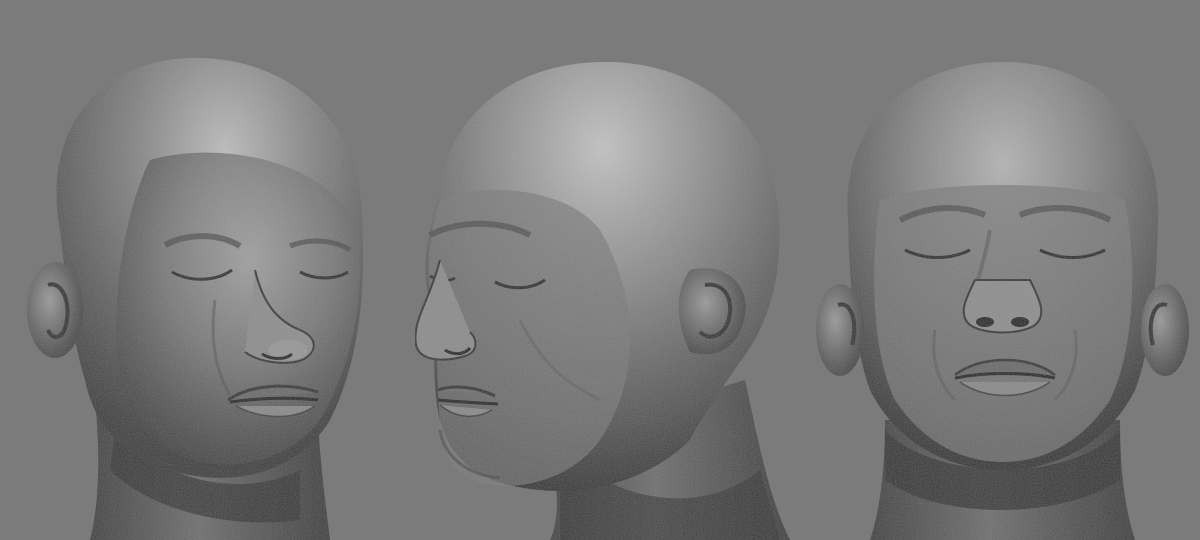 The height and width of the screenshot is (540, 1200). I want to click on nostril-left, so click(985, 322).